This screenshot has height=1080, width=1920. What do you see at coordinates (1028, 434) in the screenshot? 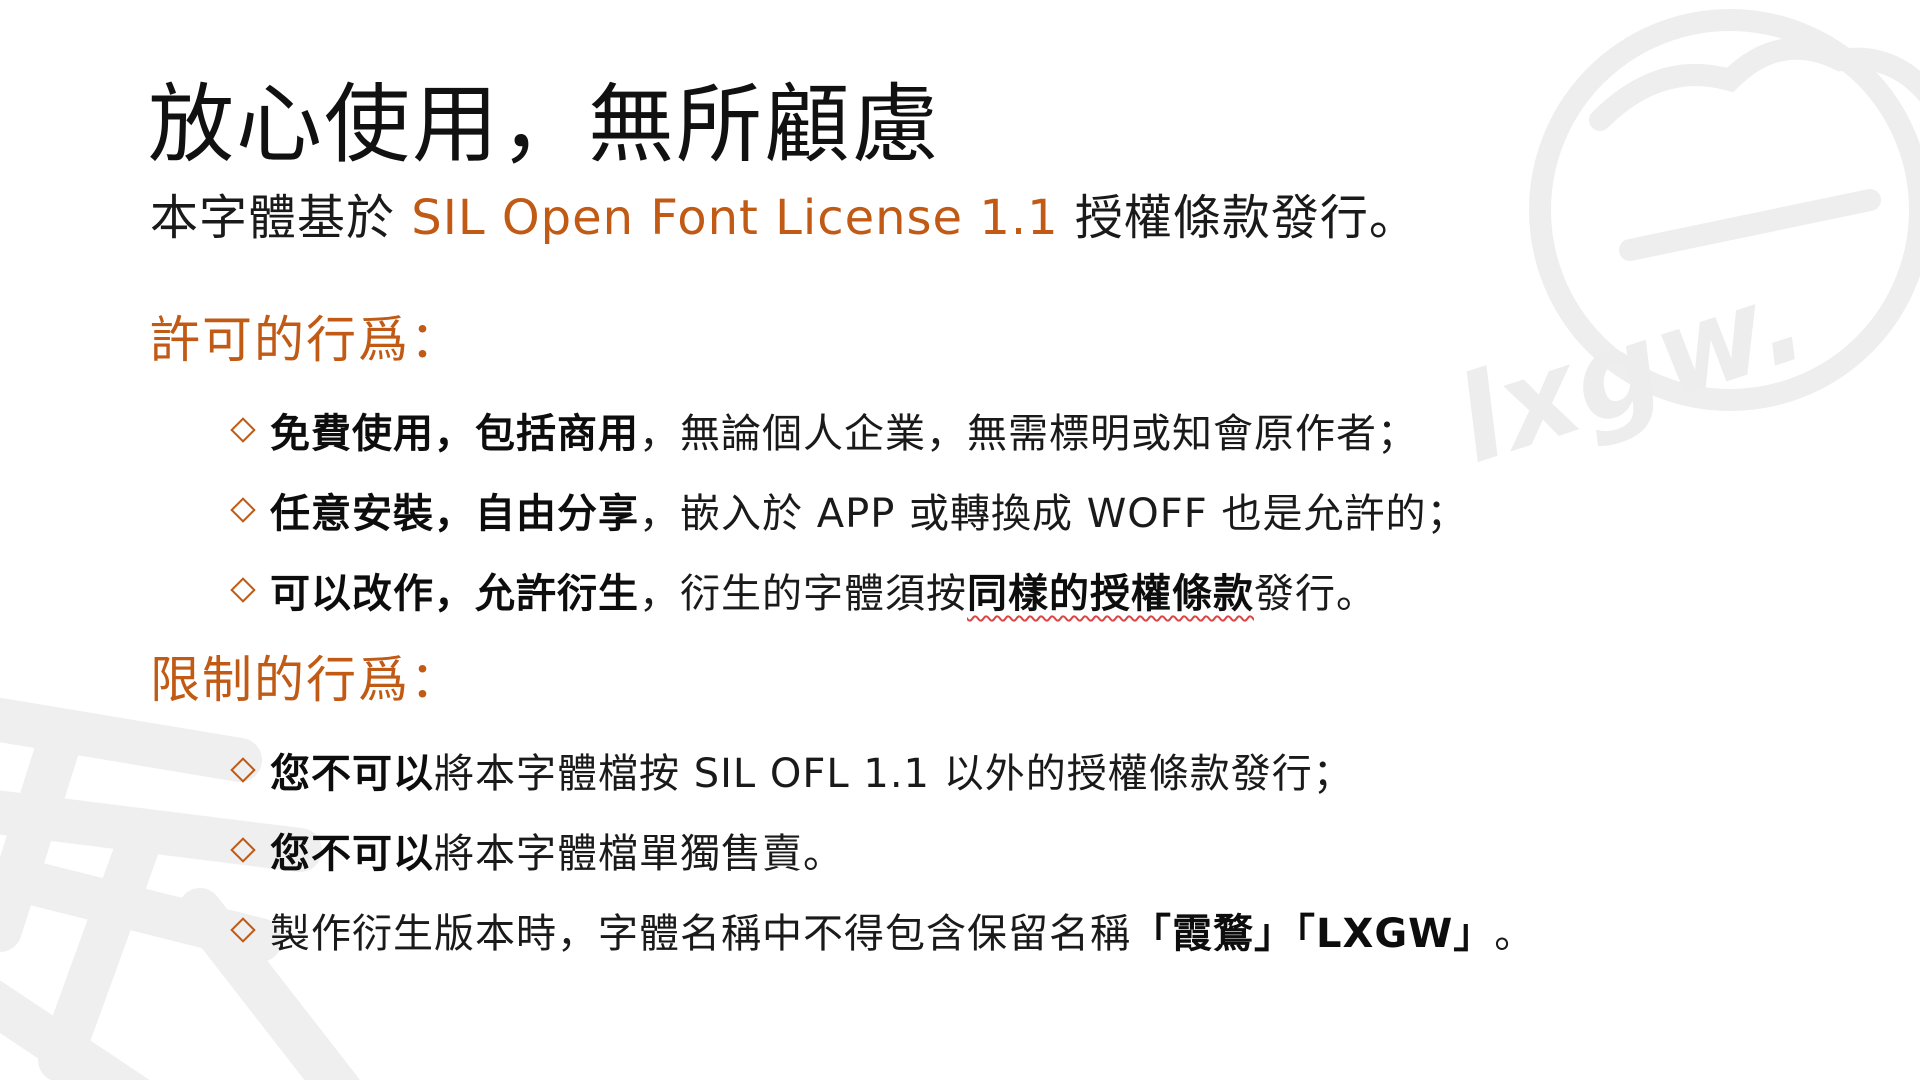
I see `allowed-item-text: ，無論個人企業，無需標明或知會原作者；` at bounding box center [1028, 434].